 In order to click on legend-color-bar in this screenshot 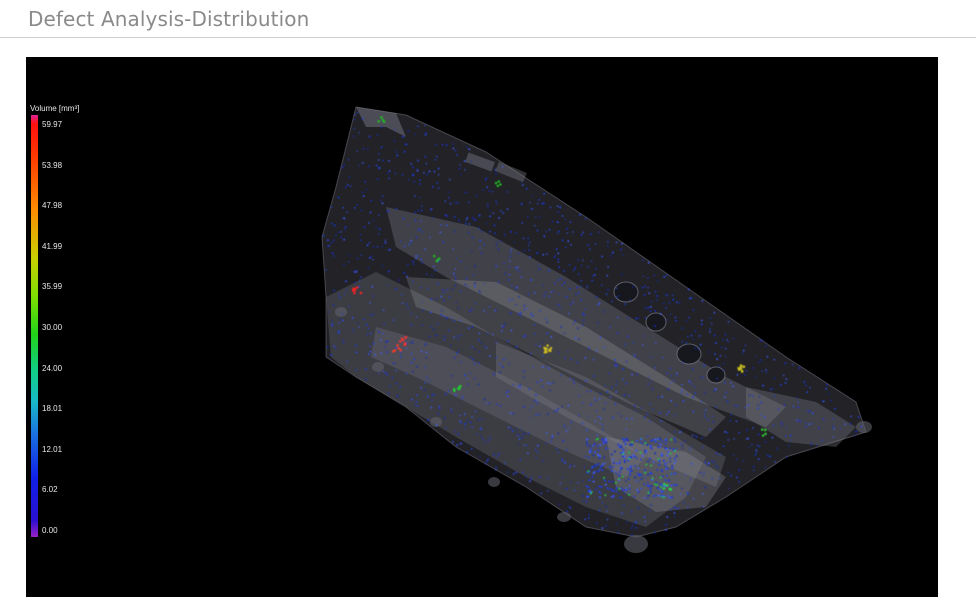, I will do `click(34, 326)`.